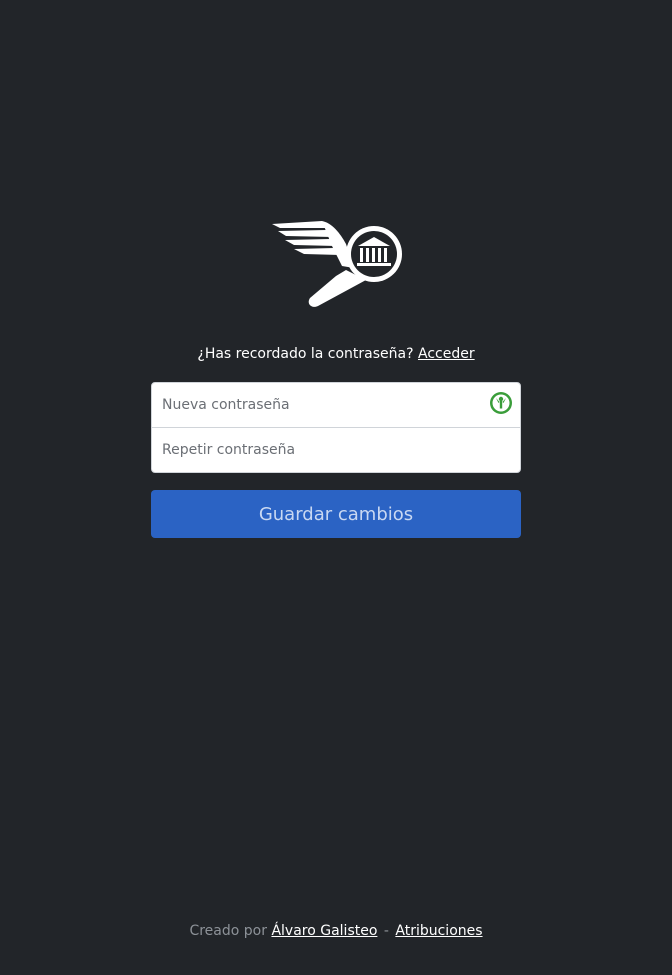 The image size is (672, 975). I want to click on login-link: Acceder, so click(446, 354).